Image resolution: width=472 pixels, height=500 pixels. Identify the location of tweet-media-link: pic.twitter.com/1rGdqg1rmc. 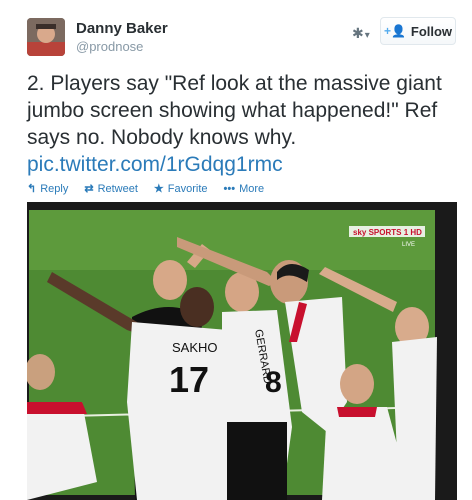
(155, 164).